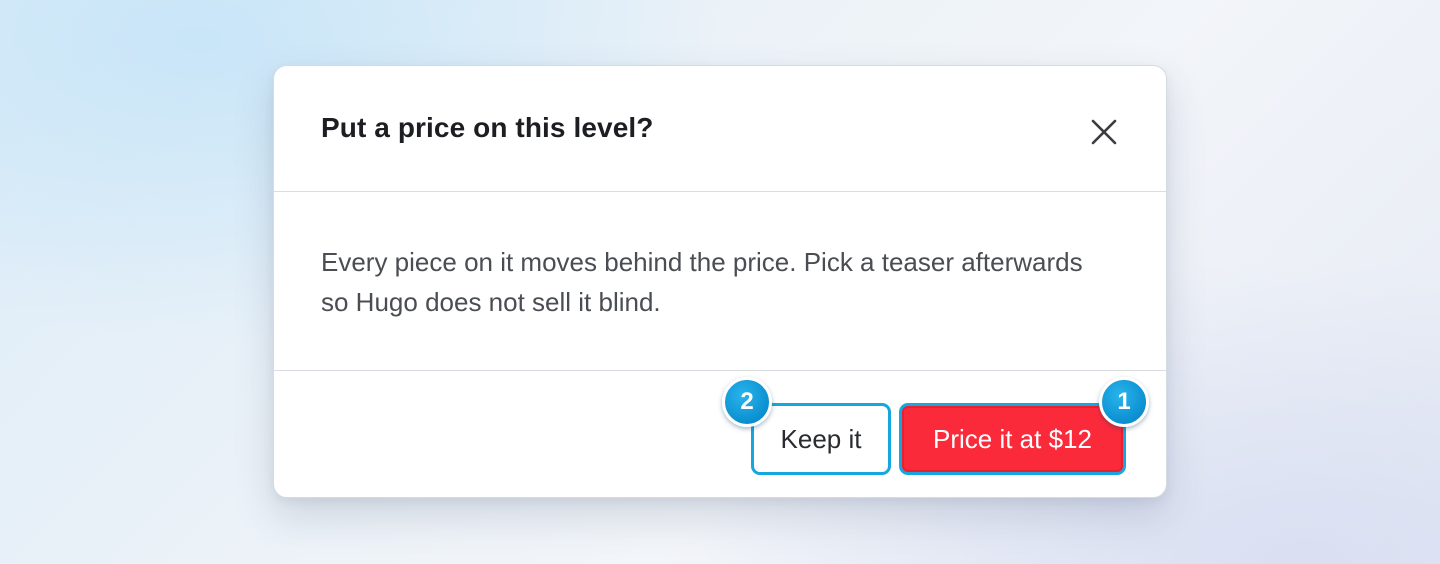 This screenshot has height=564, width=1440. I want to click on dialog-title: Put a price on this level?, so click(487, 127).